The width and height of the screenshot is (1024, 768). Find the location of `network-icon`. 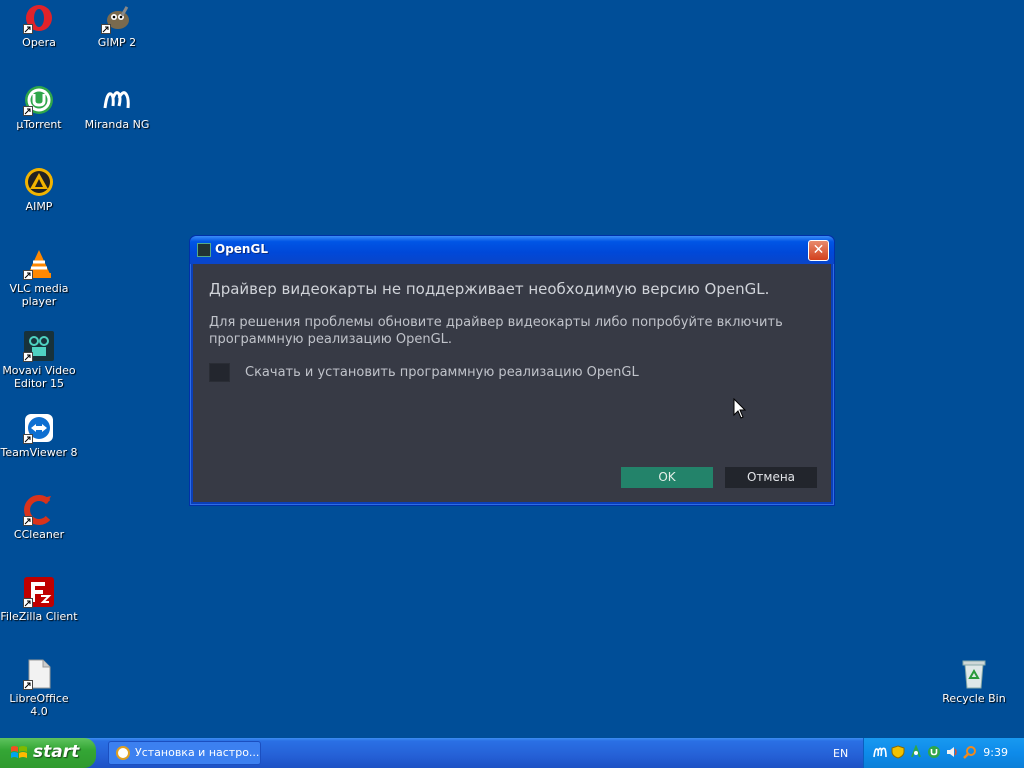

network-icon is located at coordinates (916, 752).